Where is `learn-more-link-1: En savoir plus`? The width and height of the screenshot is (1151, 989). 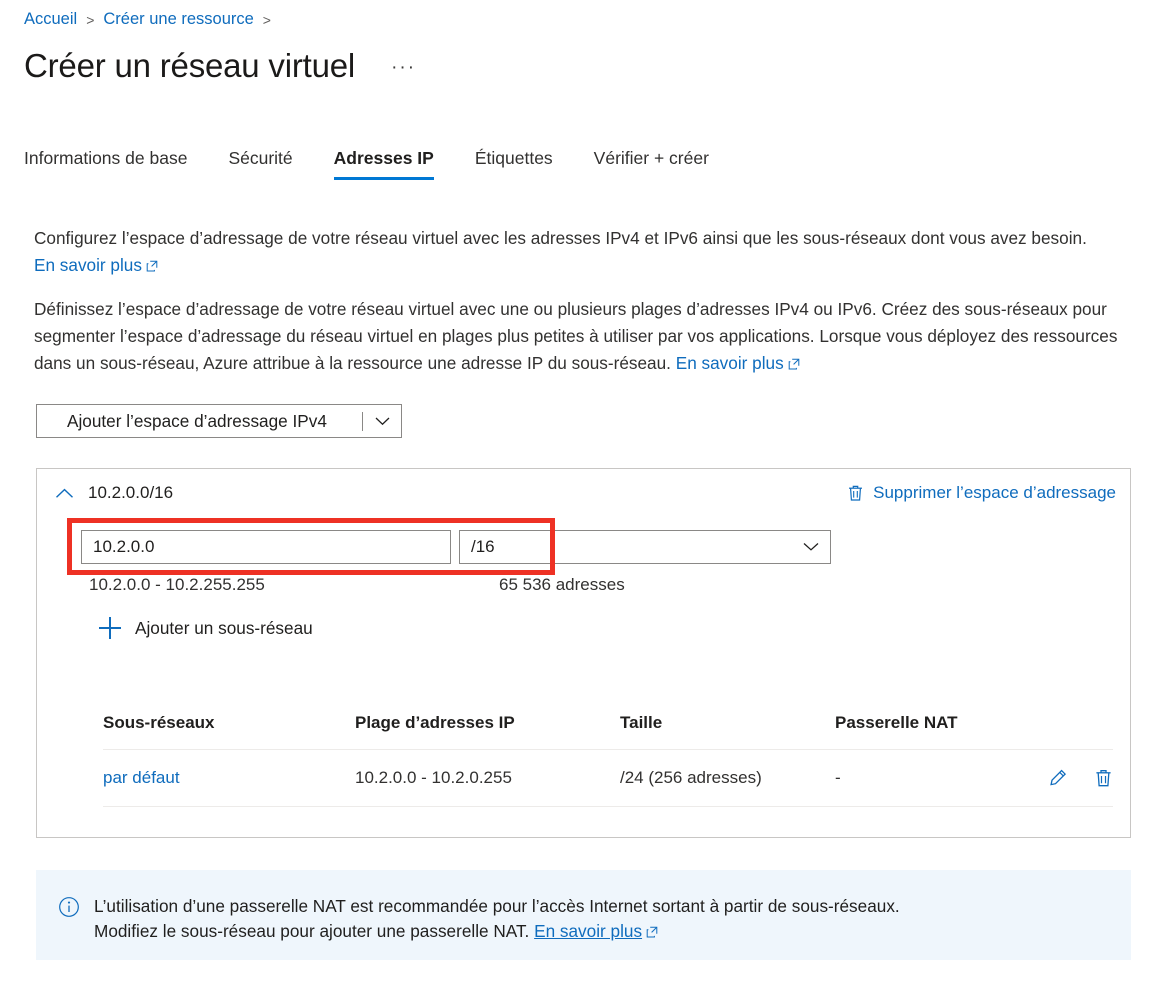 learn-more-link-1: En savoir plus is located at coordinates (88, 265).